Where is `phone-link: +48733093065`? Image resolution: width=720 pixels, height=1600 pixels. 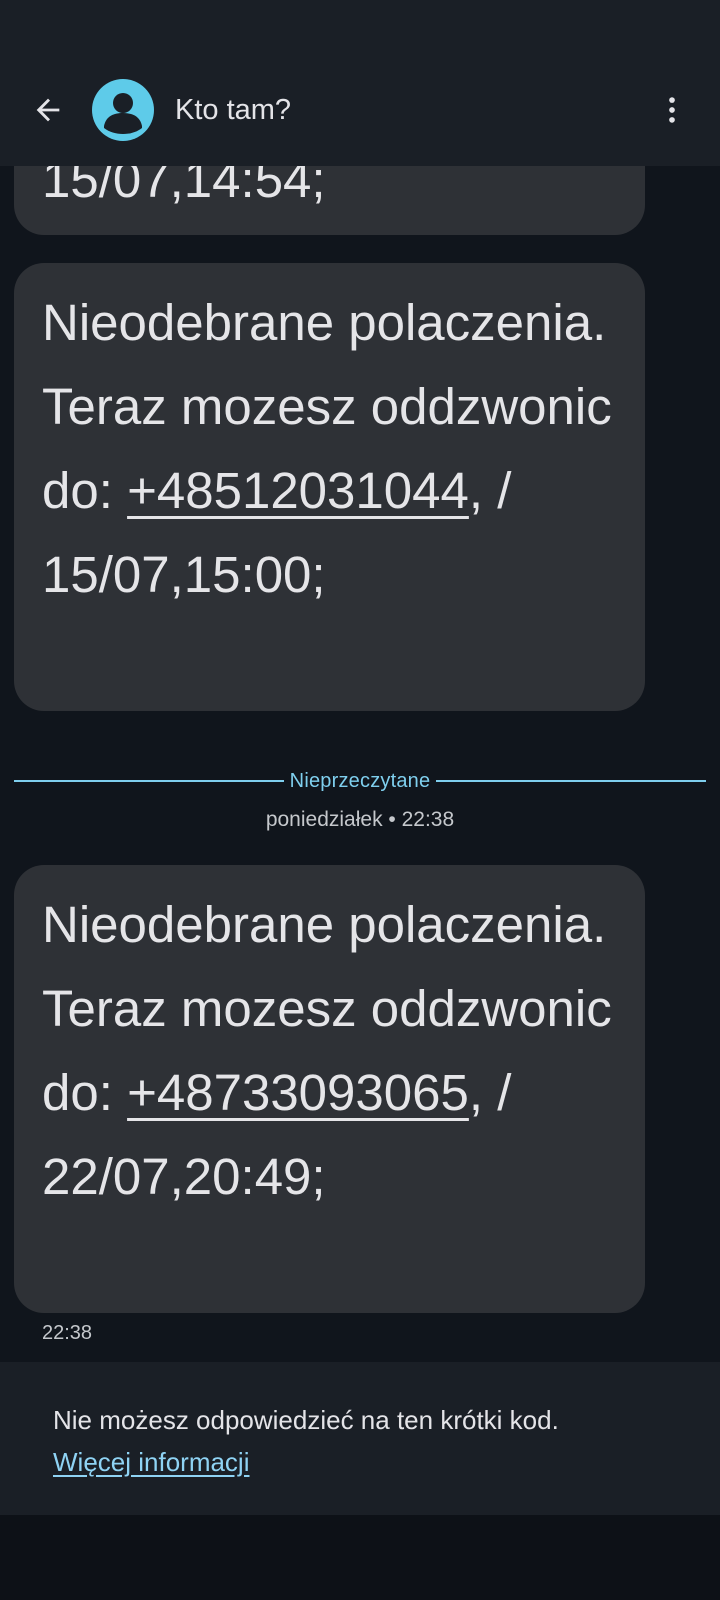 phone-link: +48733093065 is located at coordinates (298, 1092).